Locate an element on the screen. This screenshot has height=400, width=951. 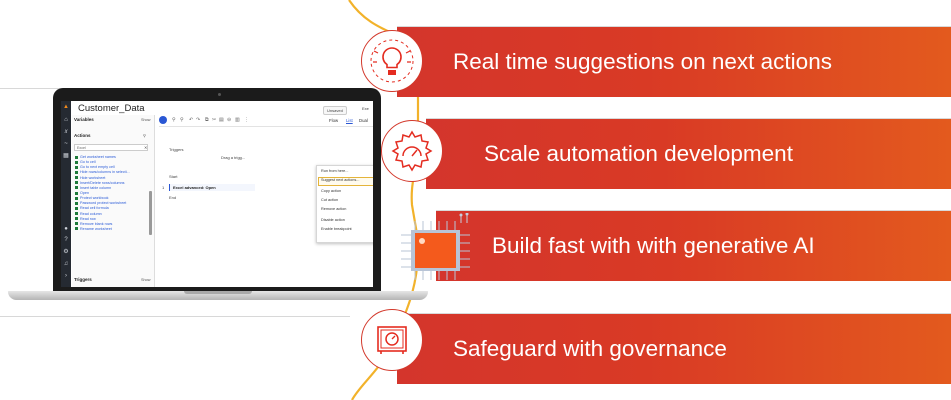
undo-icon: ↶ is located at coordinates (191, 120).